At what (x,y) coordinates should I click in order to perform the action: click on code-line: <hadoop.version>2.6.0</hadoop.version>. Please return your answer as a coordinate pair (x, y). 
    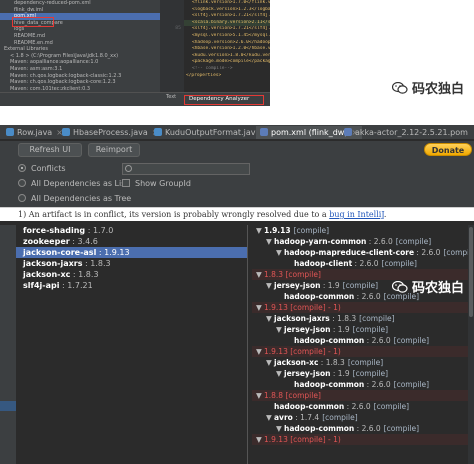
    Looking at the image, I should click on (231, 42).